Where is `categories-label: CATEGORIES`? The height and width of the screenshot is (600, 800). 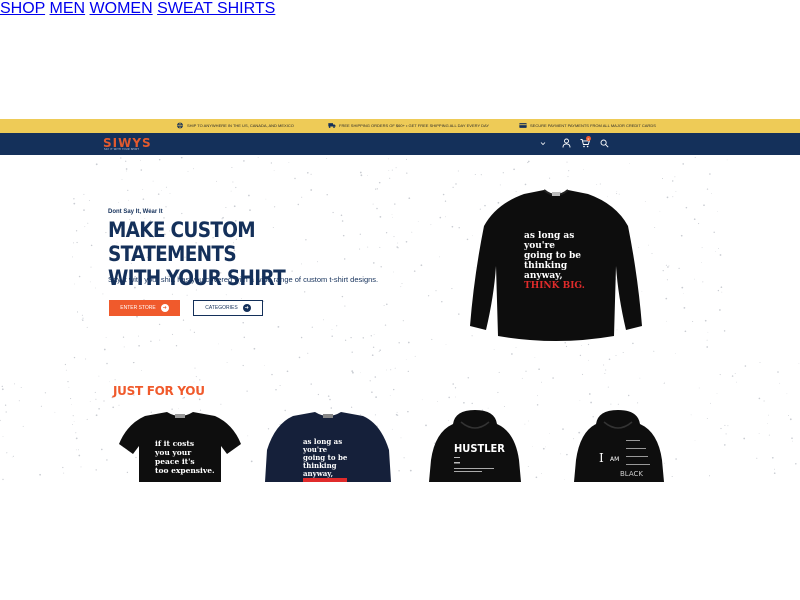
categories-label: CATEGORIES is located at coordinates (221, 308).